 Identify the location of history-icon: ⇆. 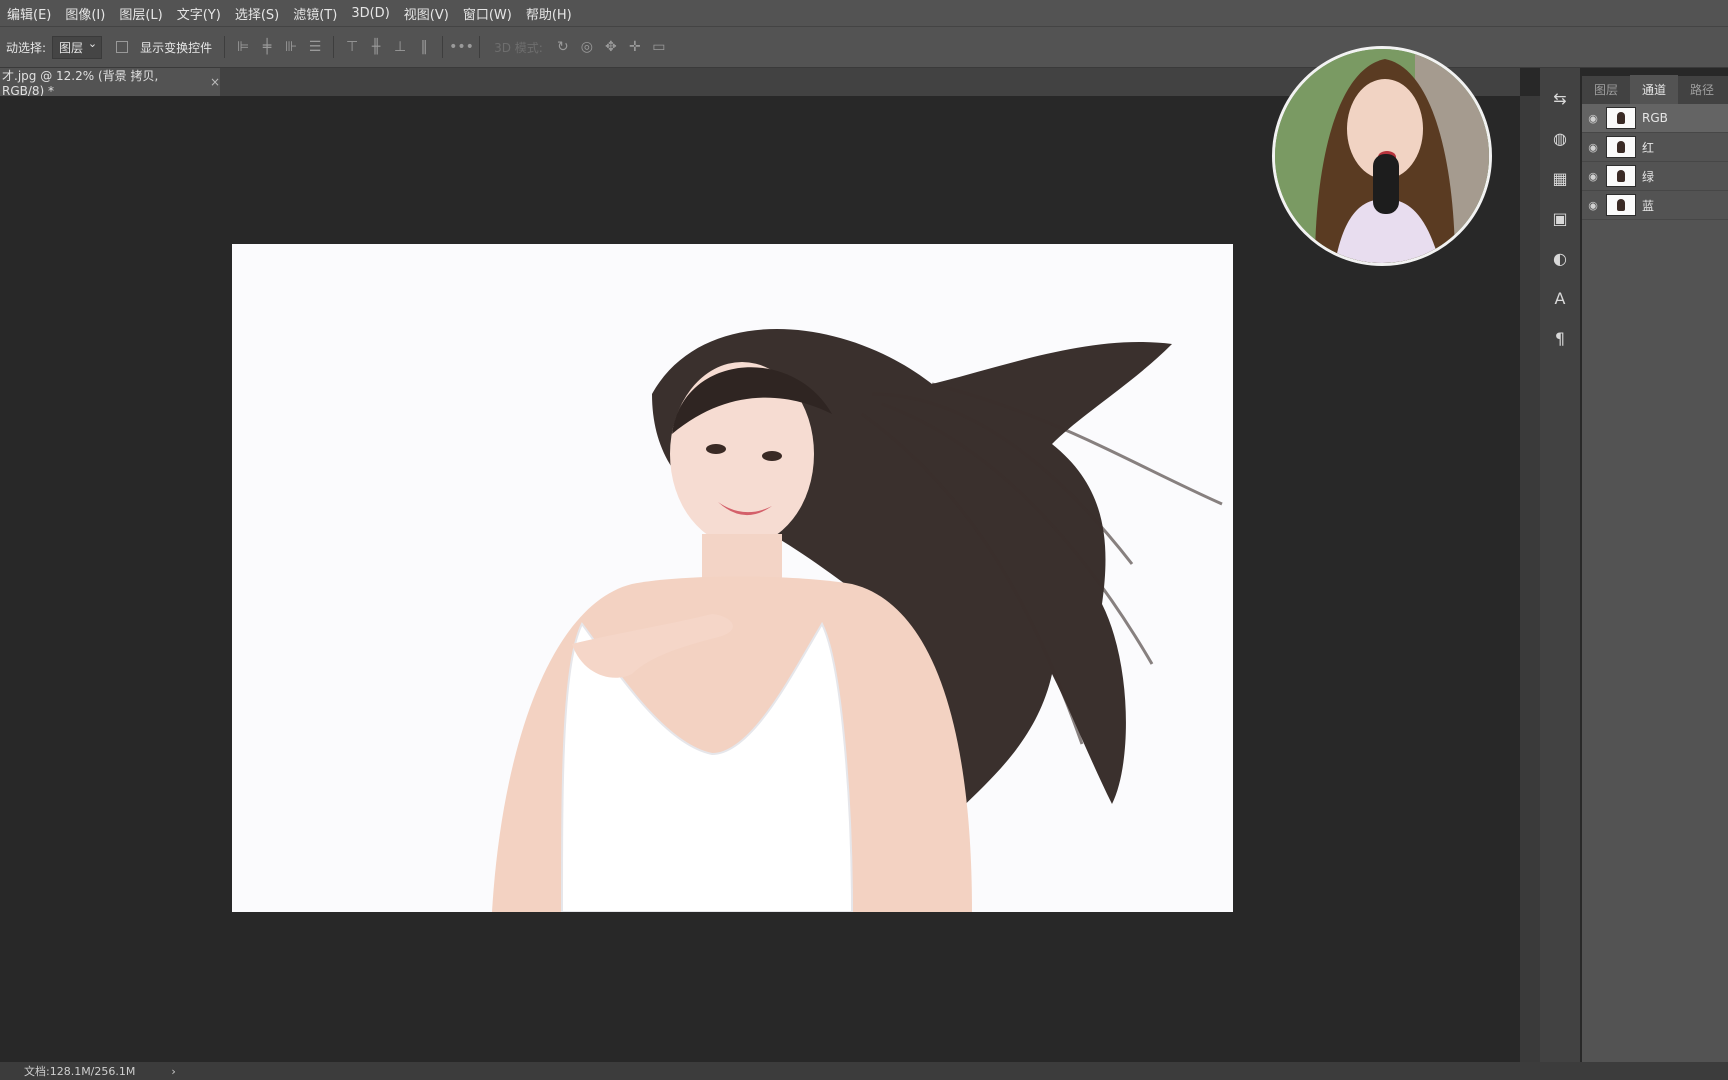
(1560, 98).